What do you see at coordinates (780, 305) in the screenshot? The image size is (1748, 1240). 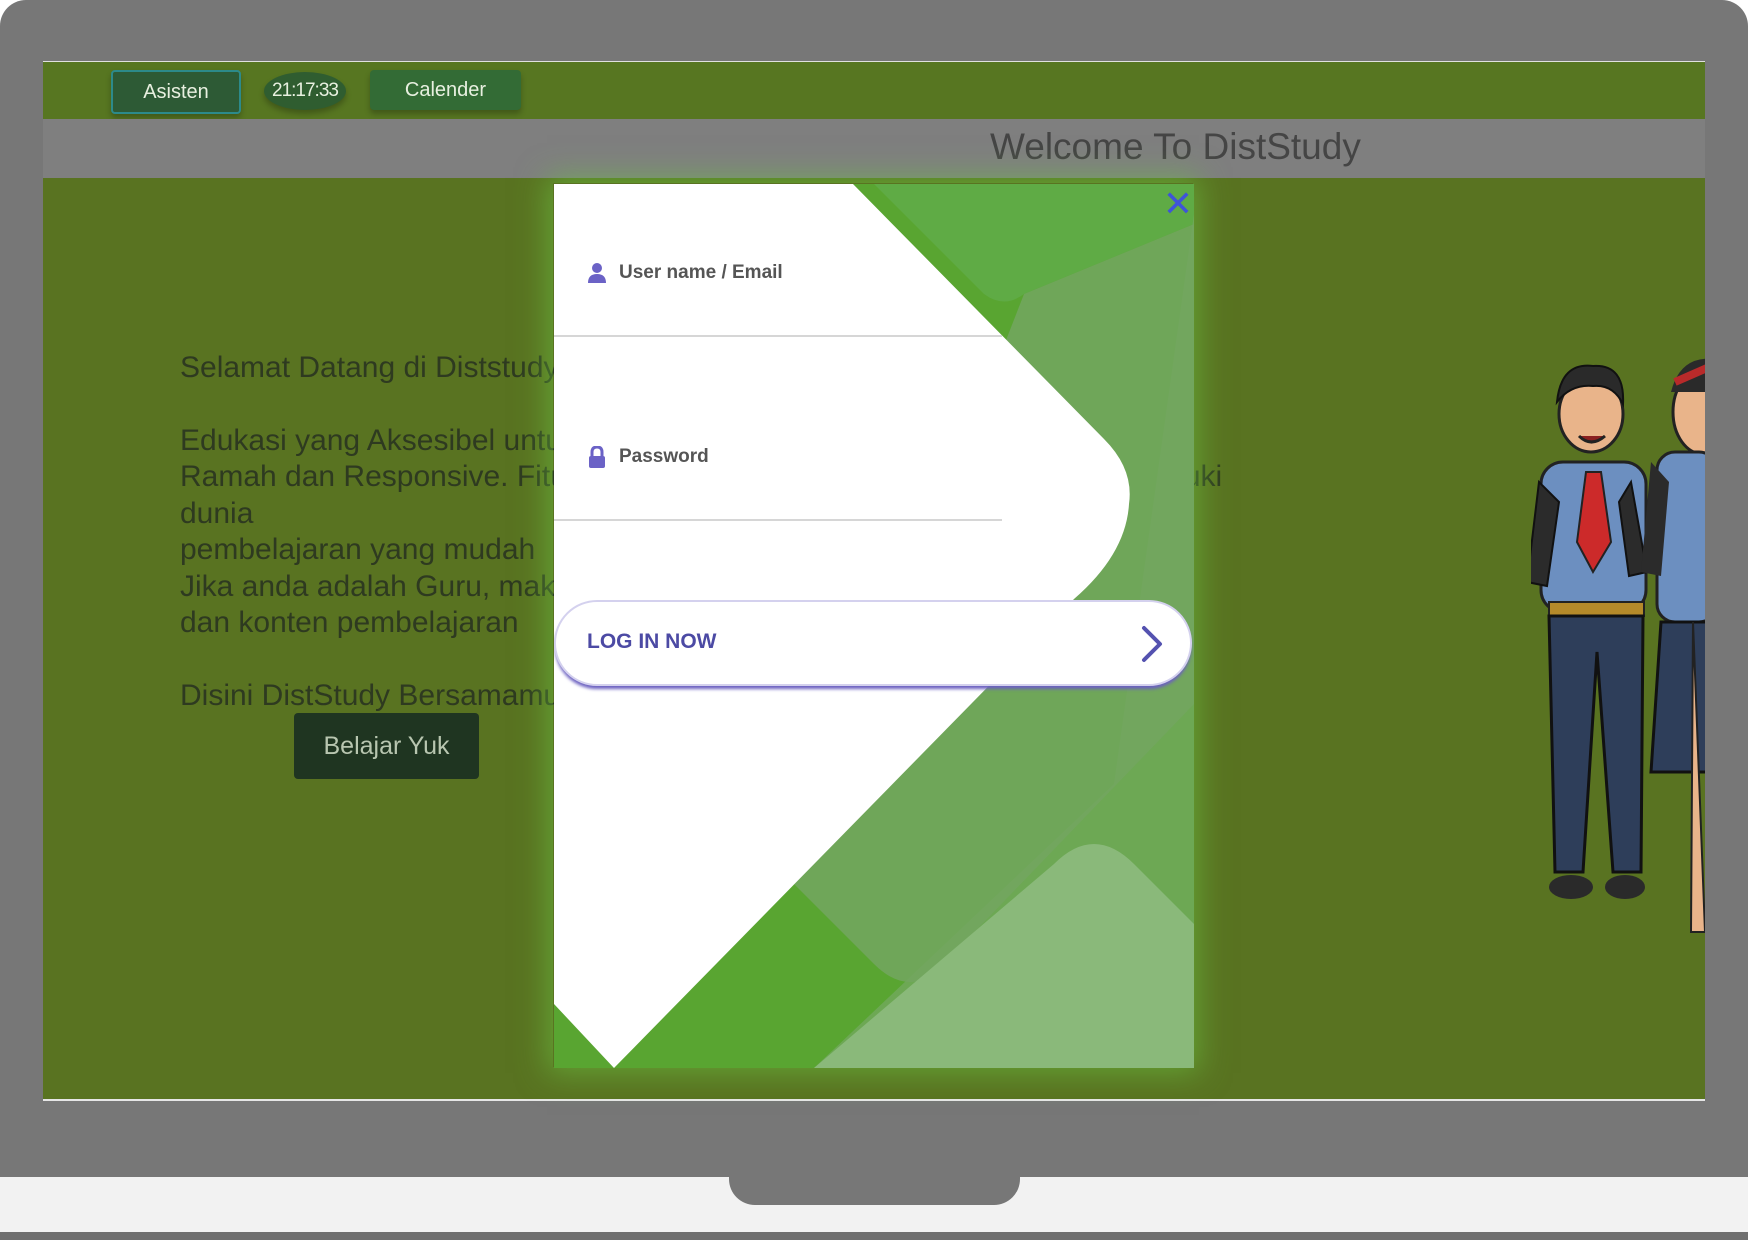 I see `username-input` at bounding box center [780, 305].